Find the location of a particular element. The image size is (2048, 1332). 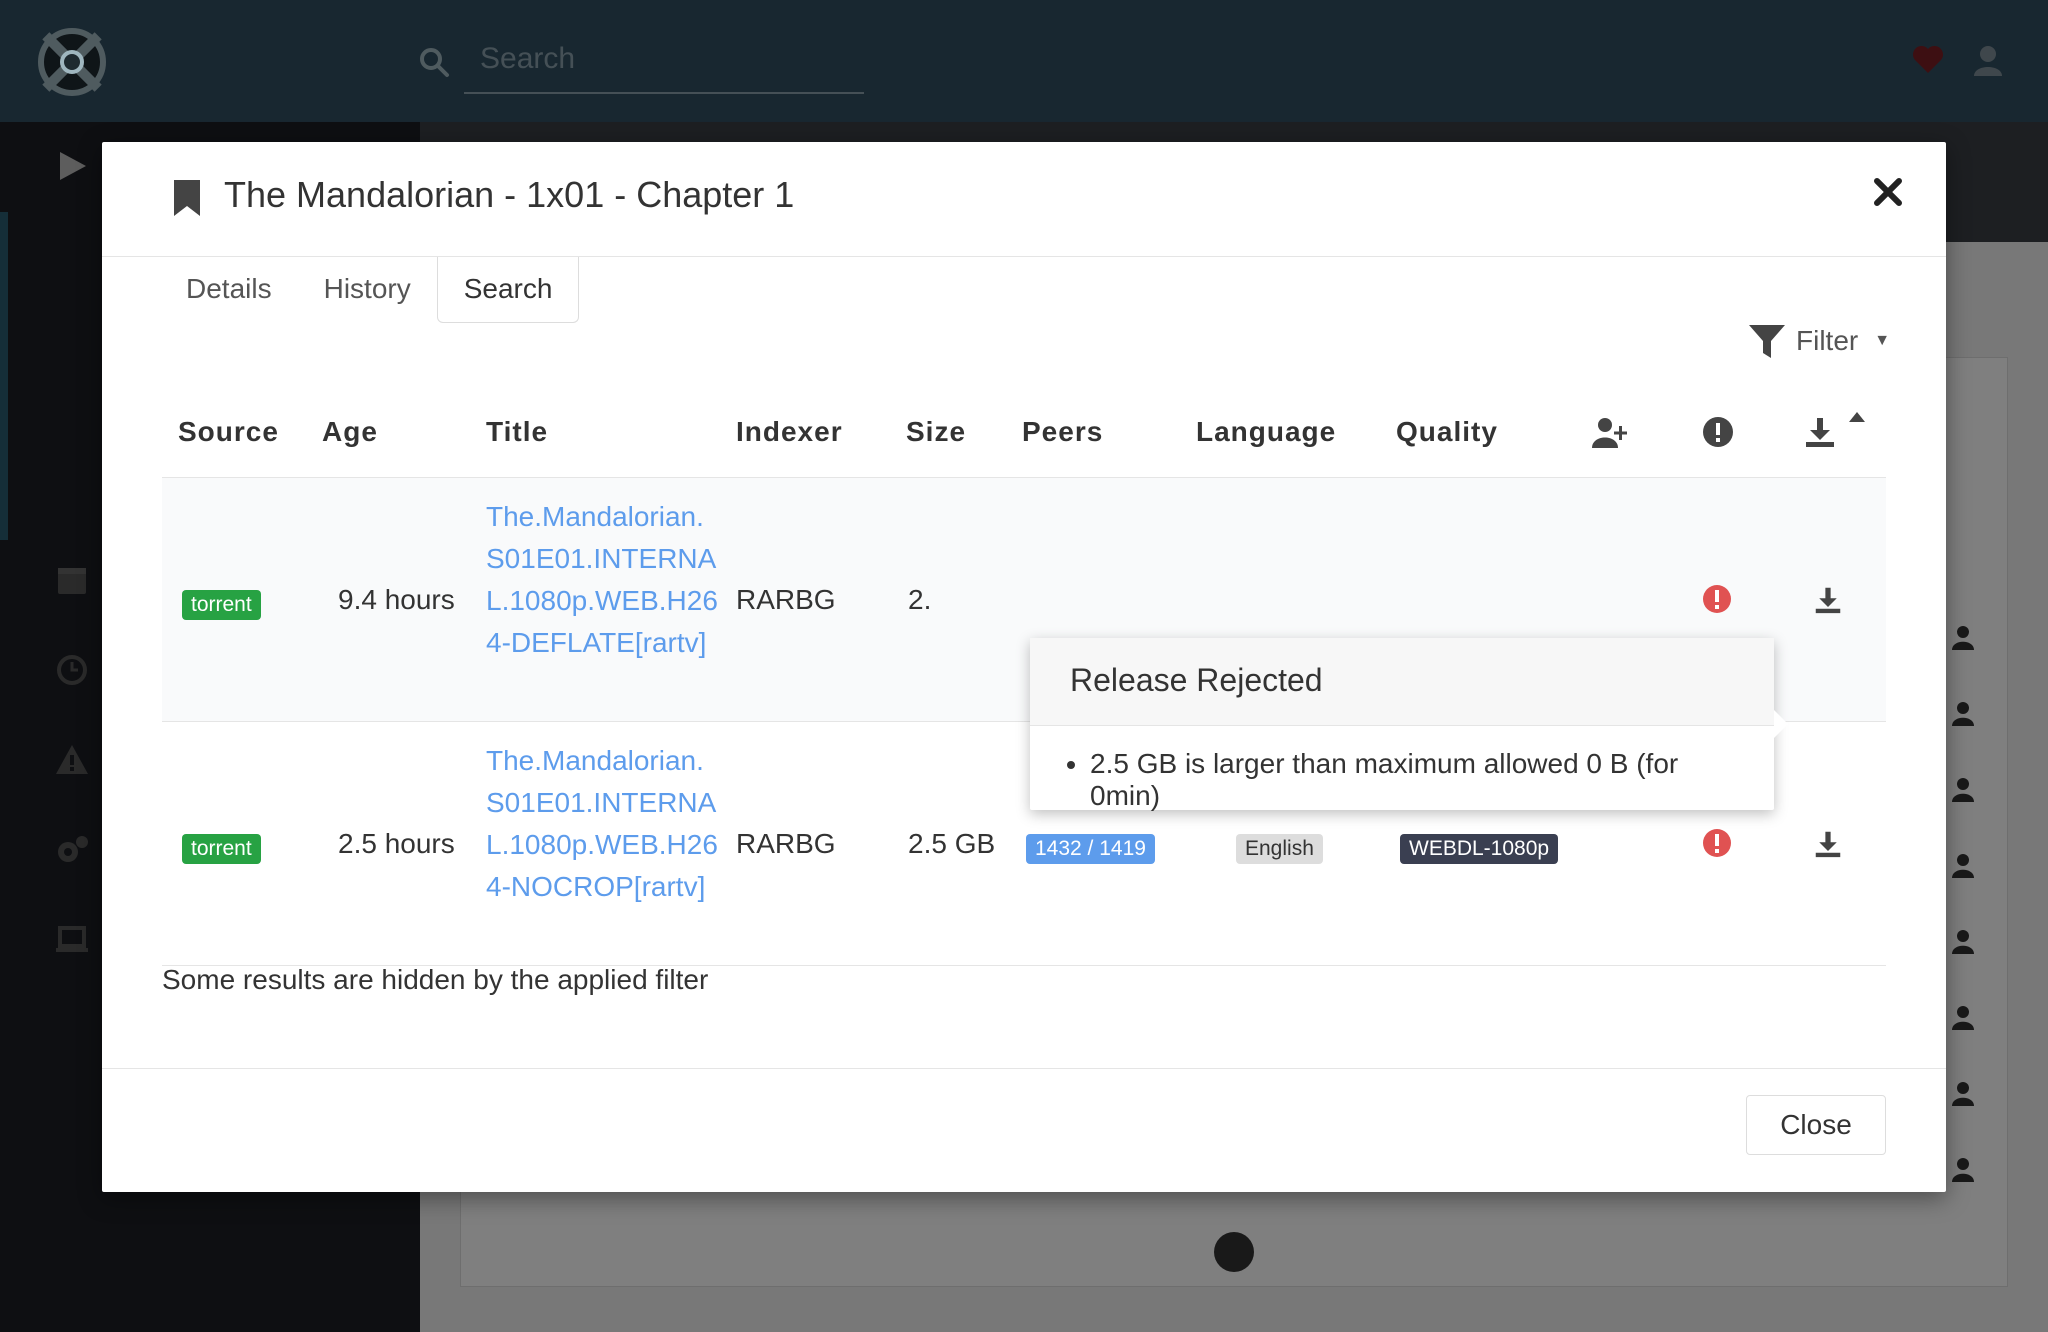

exclamation-circle-icon is located at coordinates (1718, 432).